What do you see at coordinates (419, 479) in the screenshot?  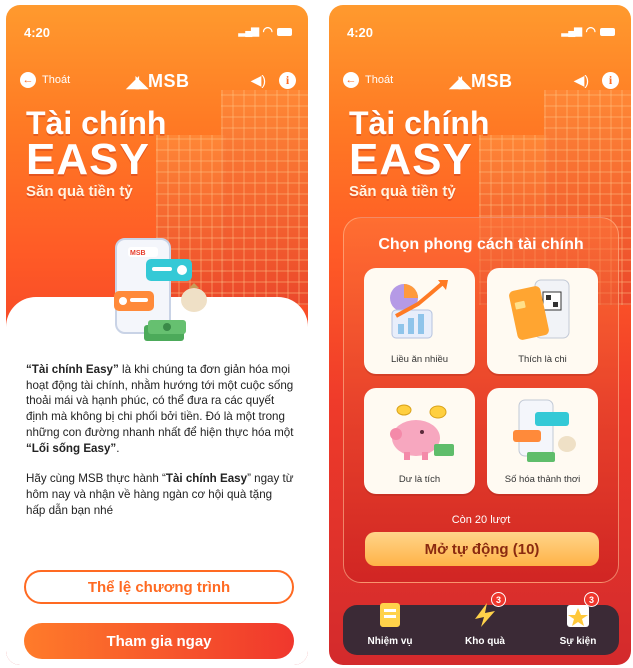 I see `option-label: Dư là tích` at bounding box center [419, 479].